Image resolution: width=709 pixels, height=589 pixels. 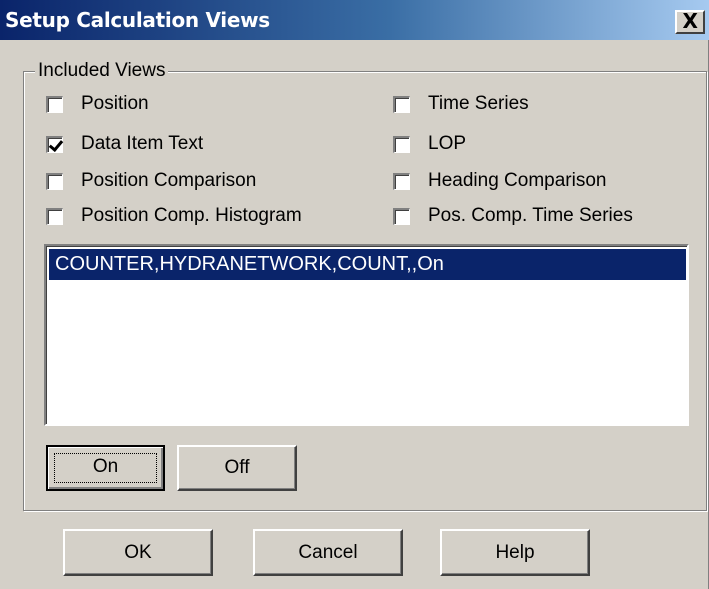 What do you see at coordinates (354, 20) in the screenshot?
I see `title-bar: Setup Calculation Views X` at bounding box center [354, 20].